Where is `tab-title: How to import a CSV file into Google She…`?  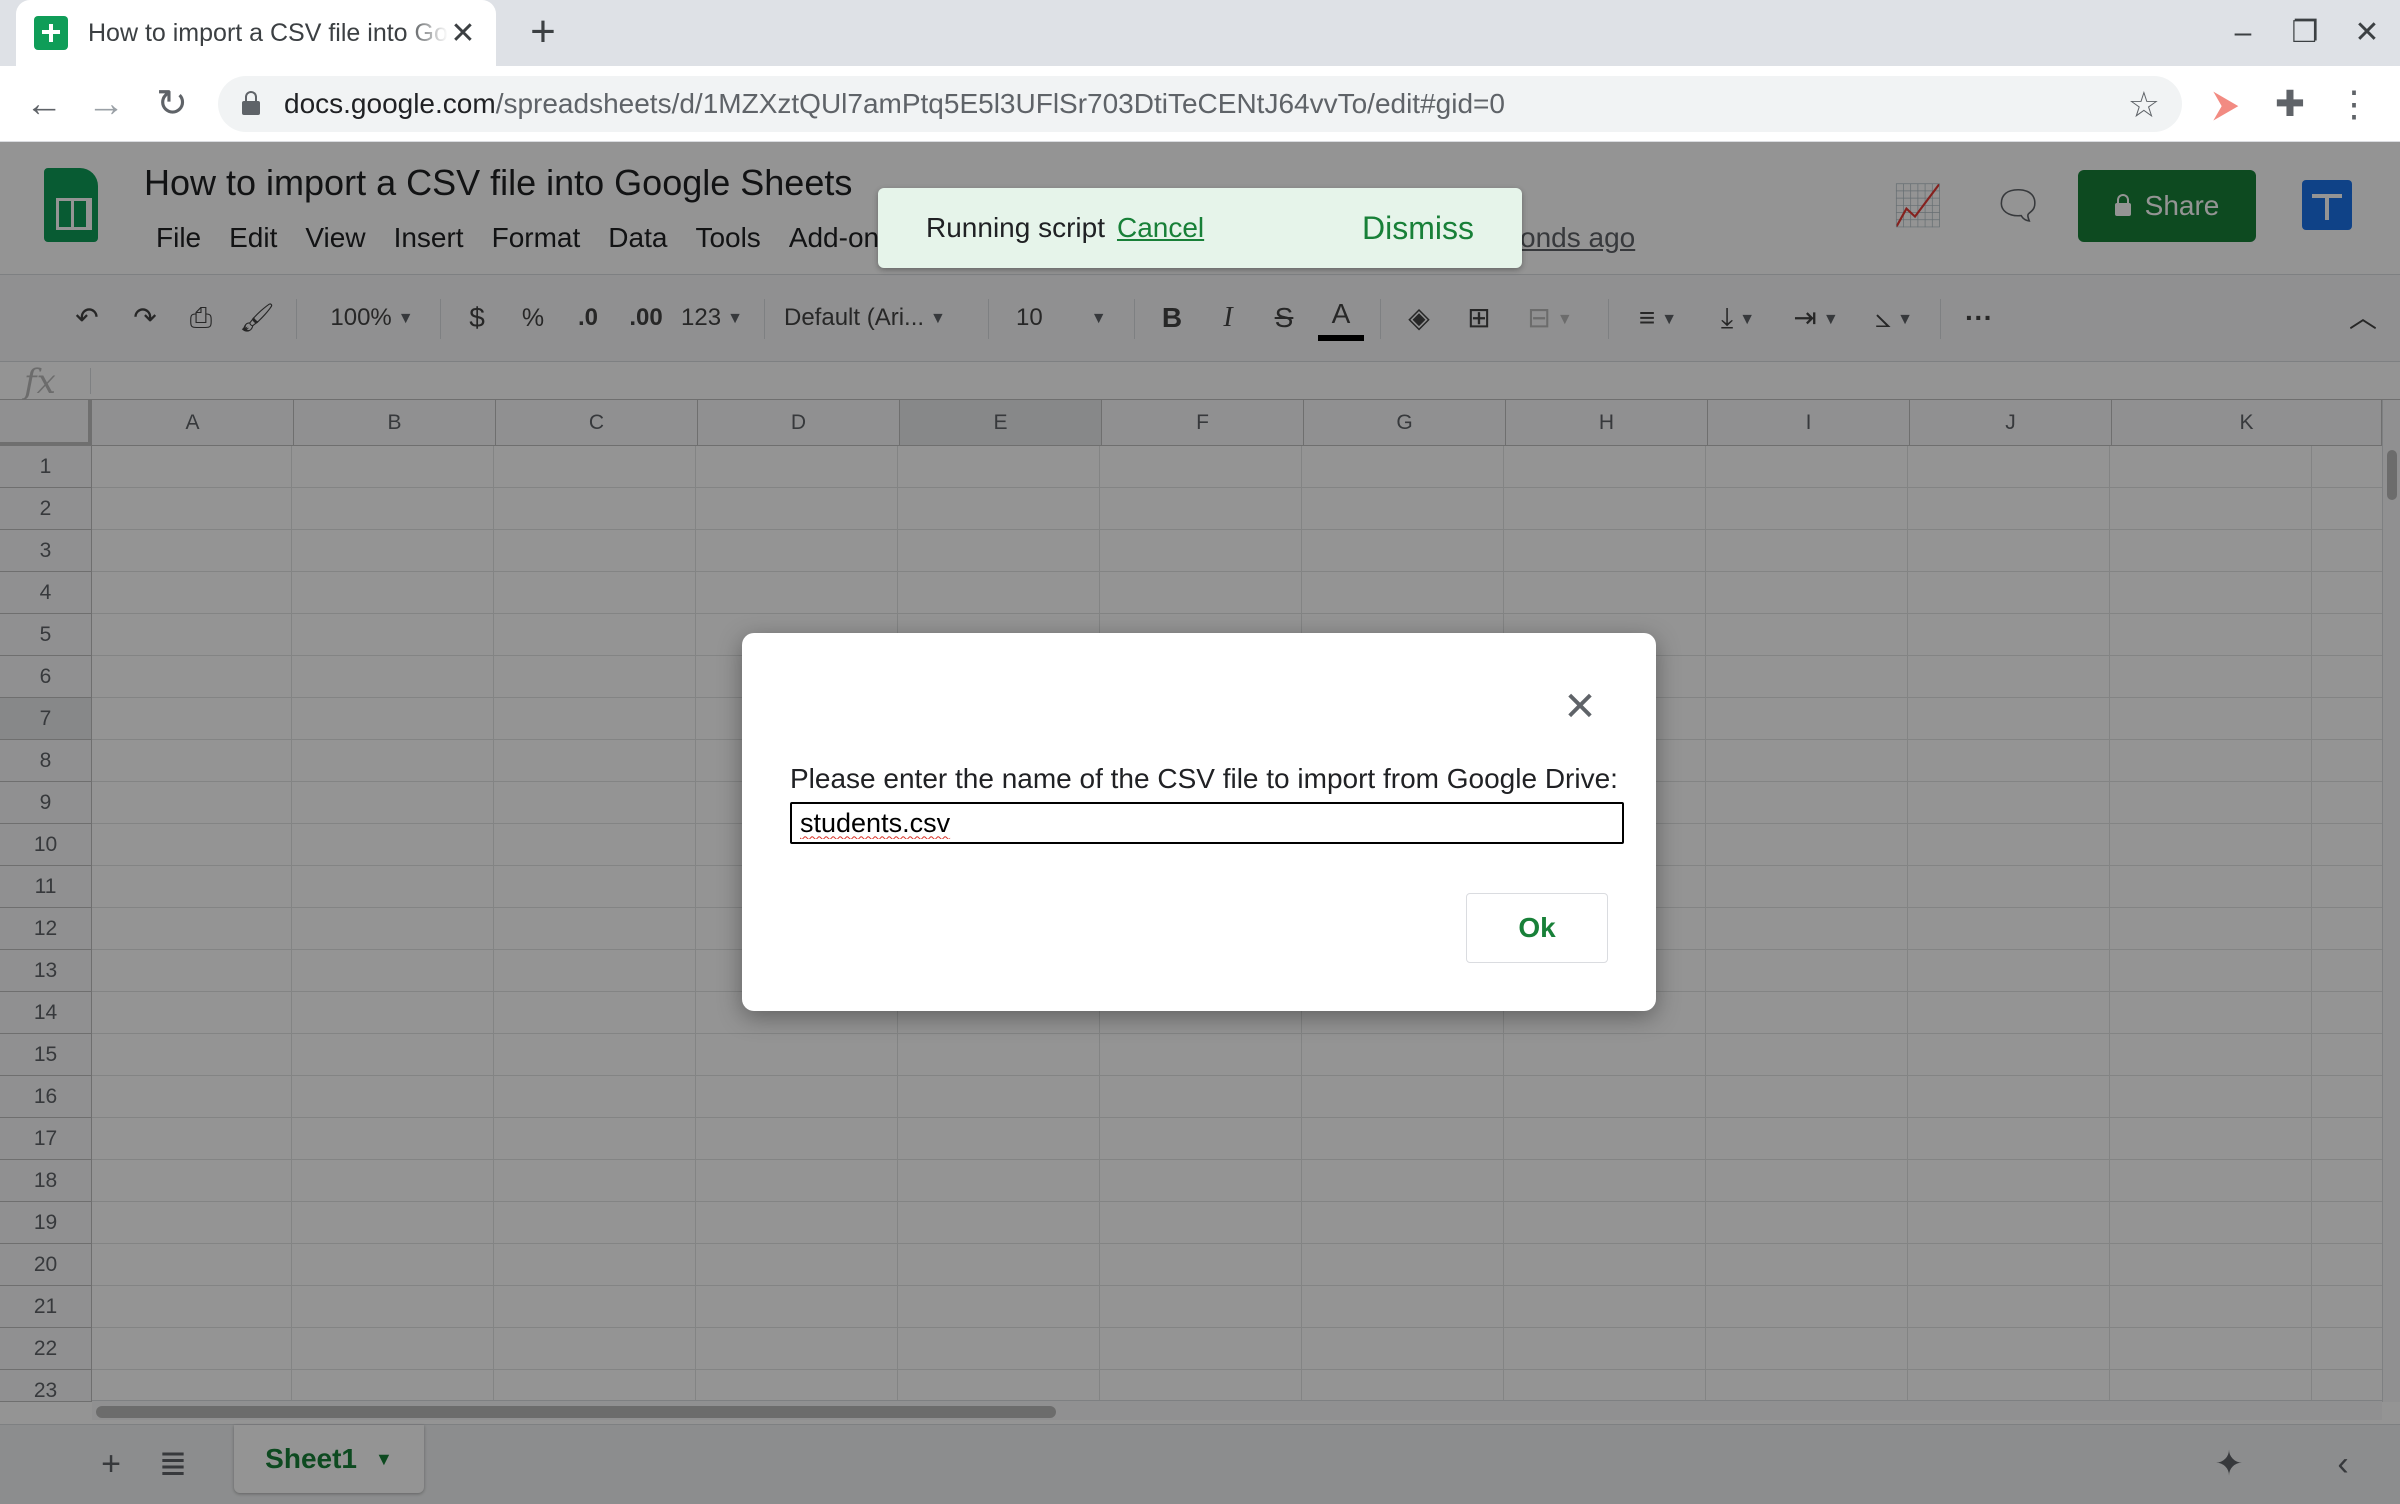 tab-title: How to import a CSV file into Google She… is located at coordinates (268, 32).